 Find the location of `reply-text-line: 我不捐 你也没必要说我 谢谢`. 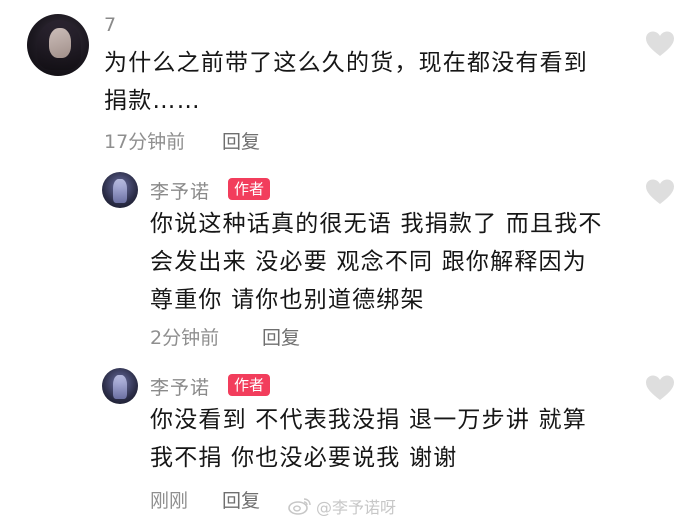

reply-text-line: 我不捐 你也没必要说我 谢谢 is located at coordinates (304, 458).